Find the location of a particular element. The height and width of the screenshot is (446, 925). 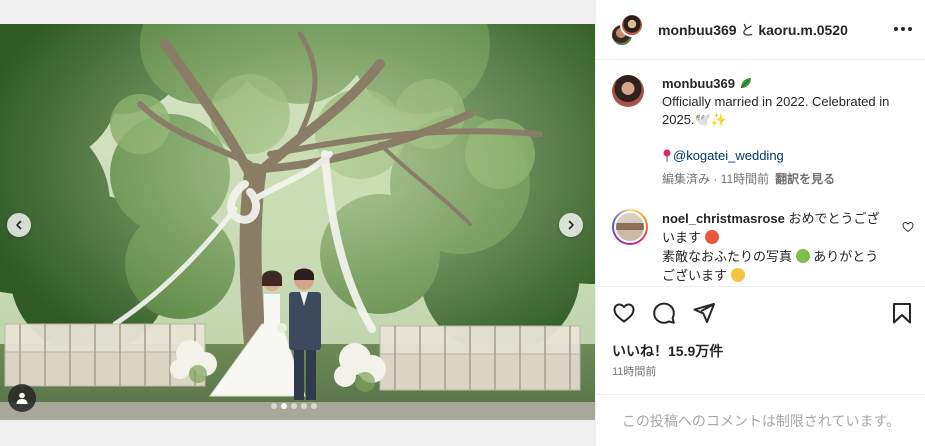

pin-emoji-icon is located at coordinates (667, 155).